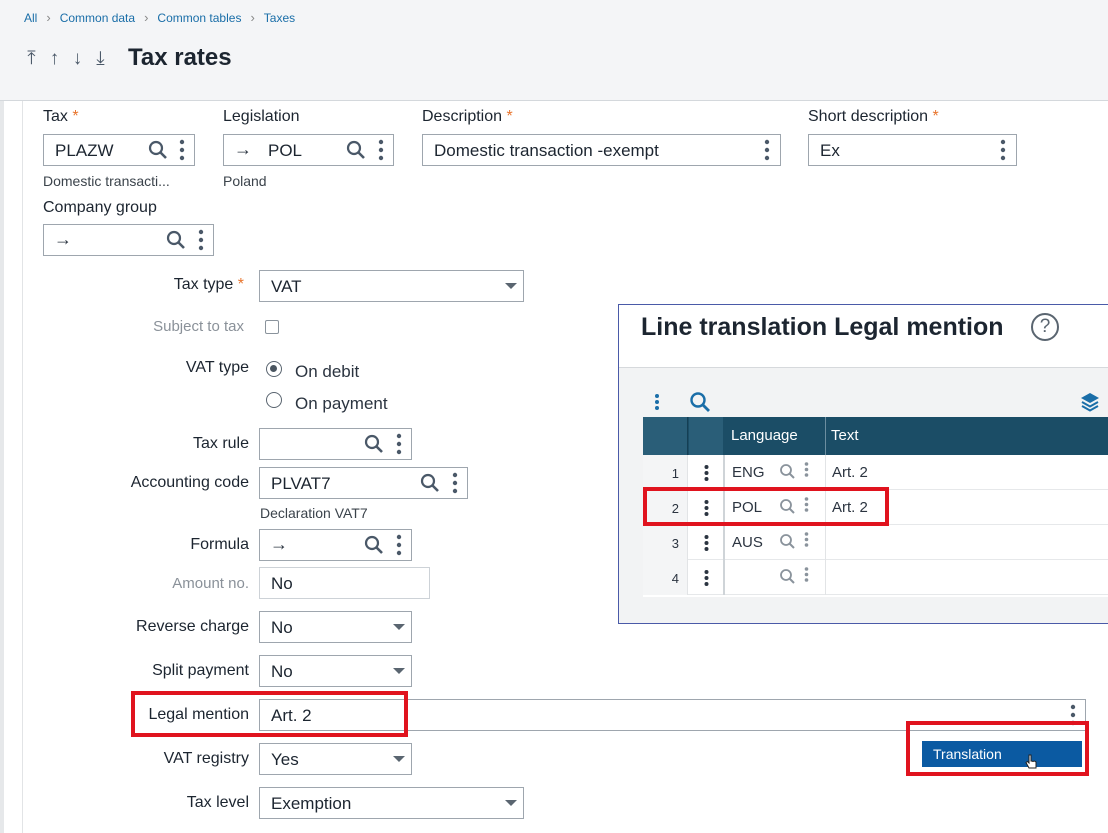  What do you see at coordinates (199, 18) in the screenshot?
I see `breadcrumb-common-tables: Common tables` at bounding box center [199, 18].